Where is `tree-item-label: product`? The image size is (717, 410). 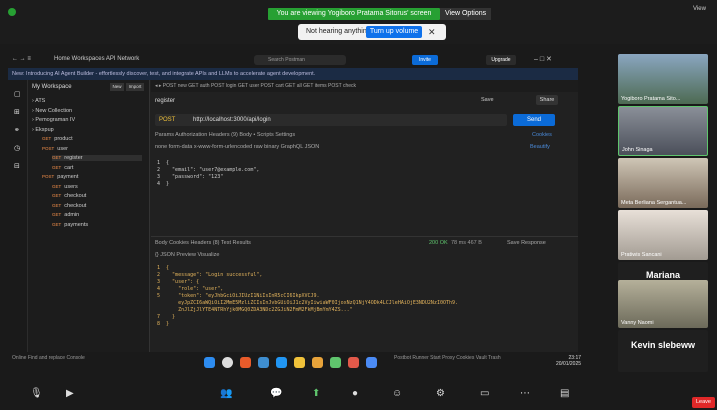
tree-item-label: product is located at coordinates (63, 139).